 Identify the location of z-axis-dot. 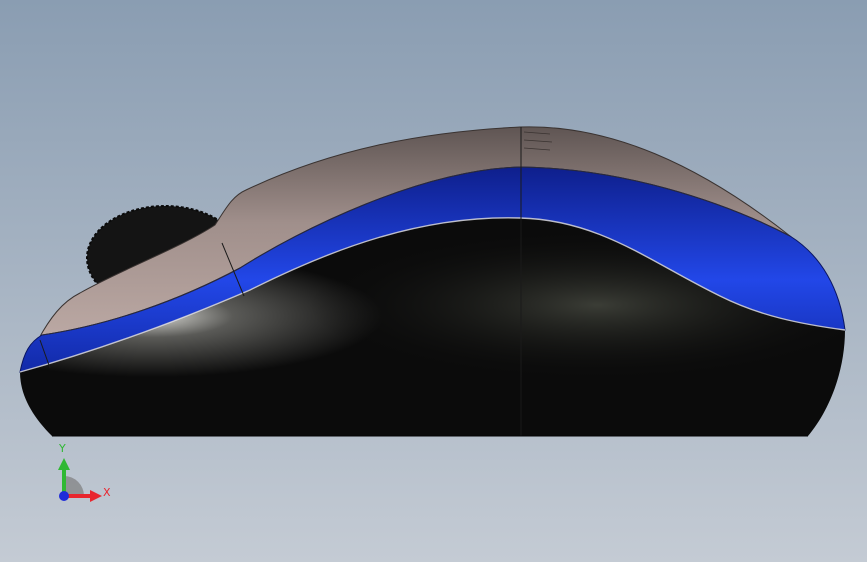
(64, 496).